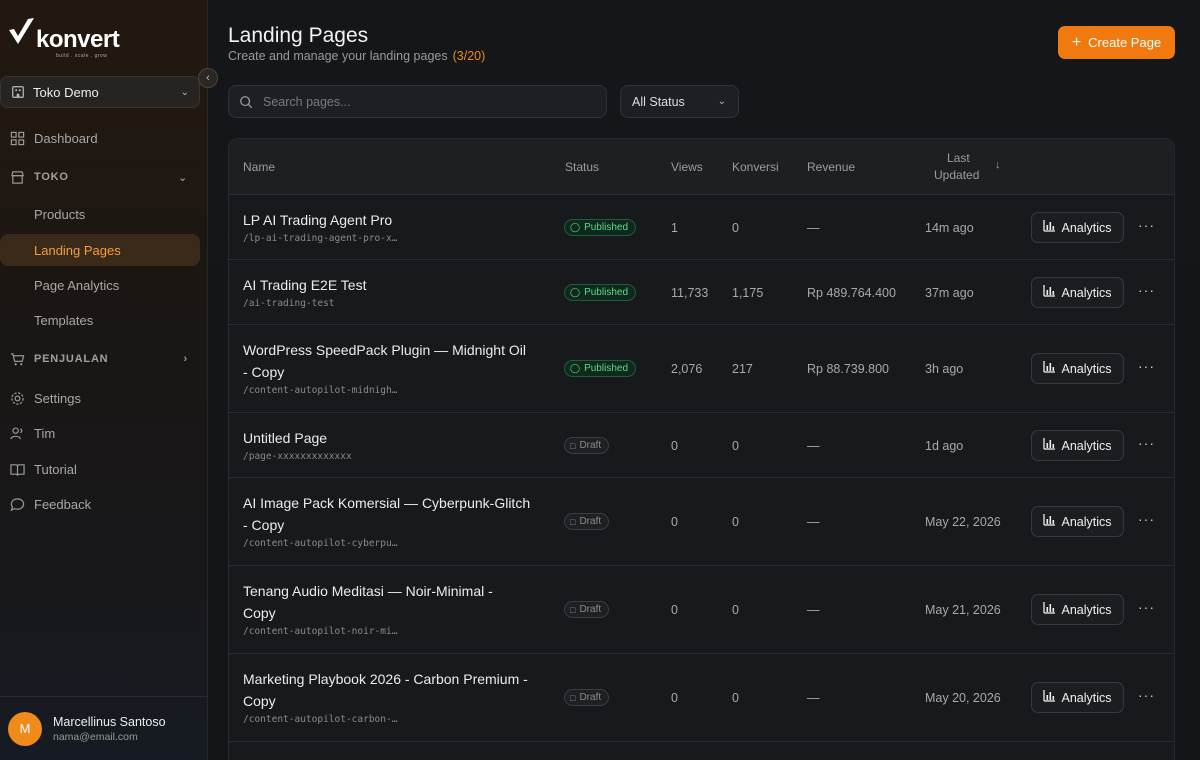 The width and height of the screenshot is (1200, 760). I want to click on revenue-value: —, so click(813, 698).